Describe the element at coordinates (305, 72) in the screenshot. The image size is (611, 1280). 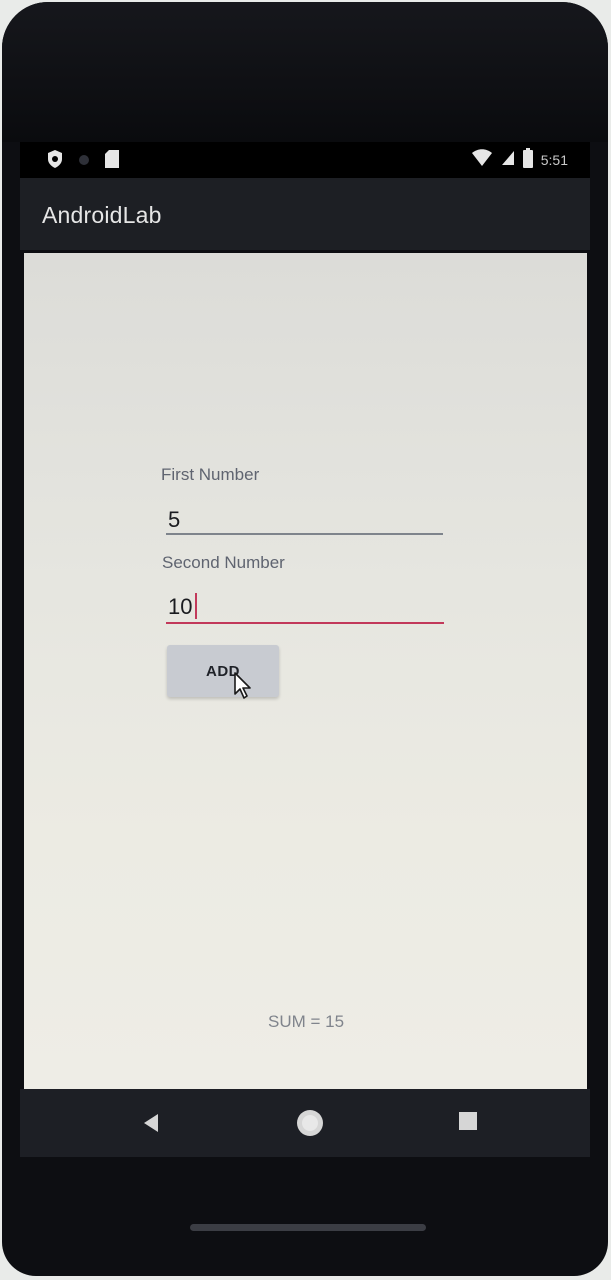
I see `phone-bezel` at that location.